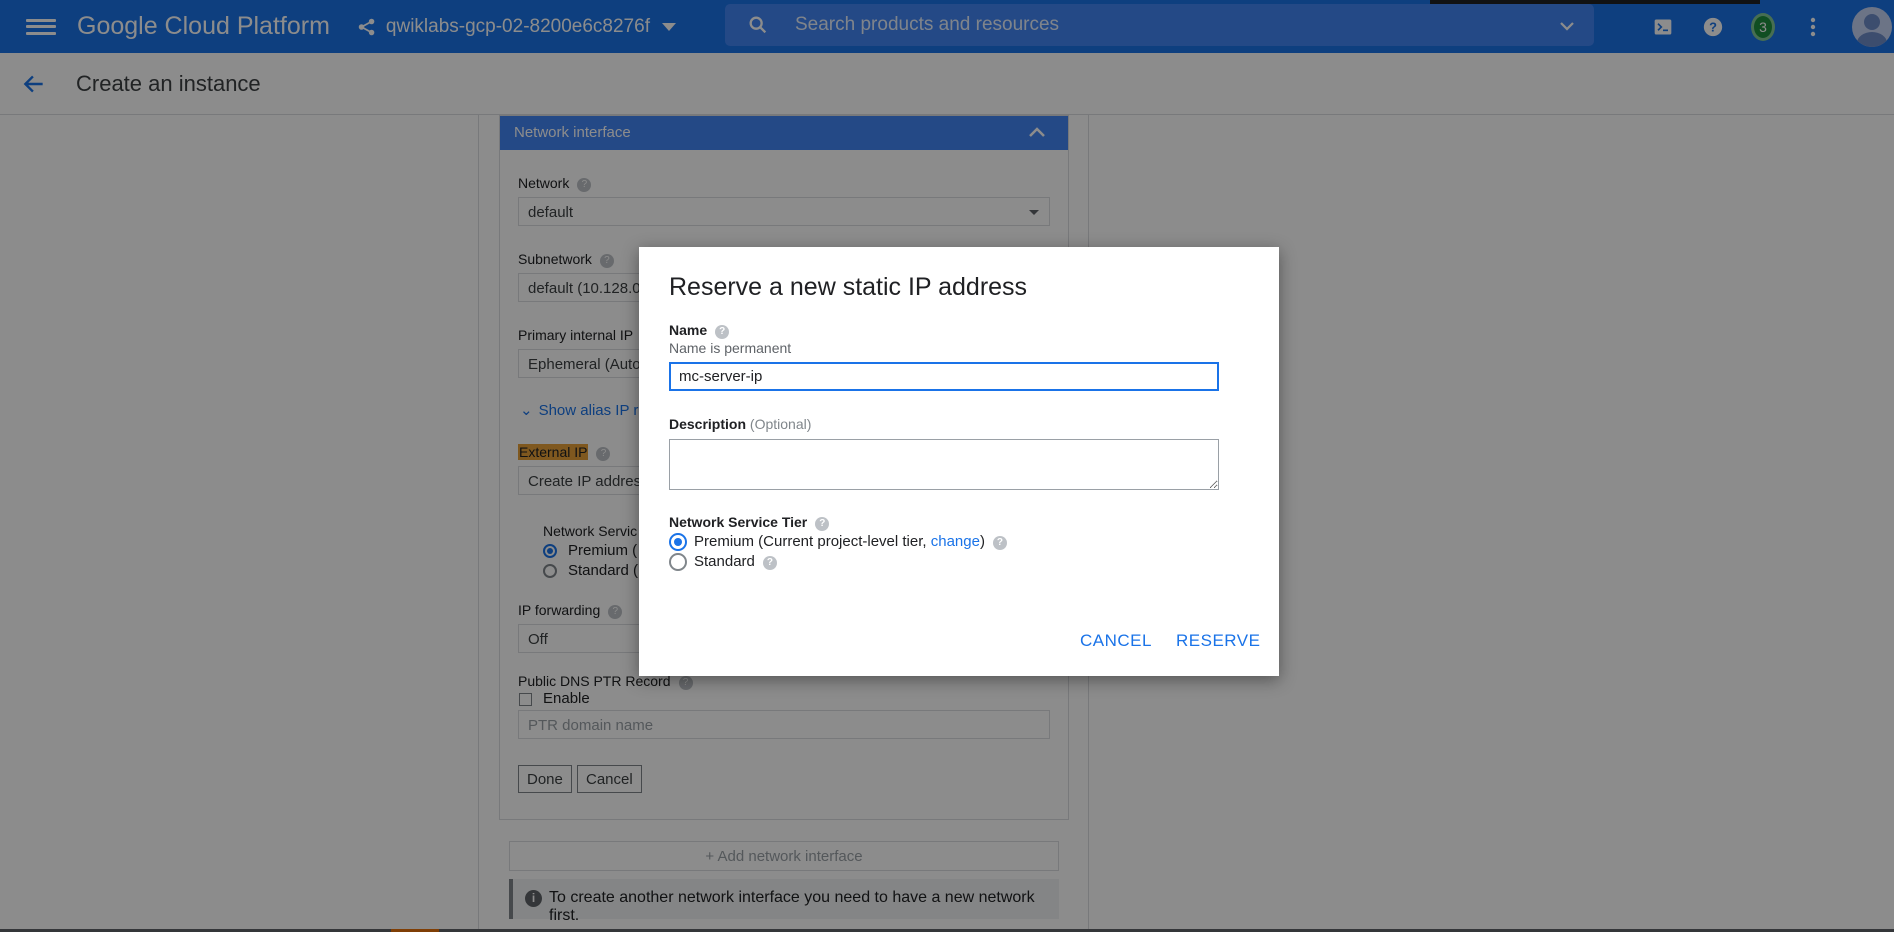  I want to click on network-service-tier-label: Network Service Tier?, so click(749, 522).